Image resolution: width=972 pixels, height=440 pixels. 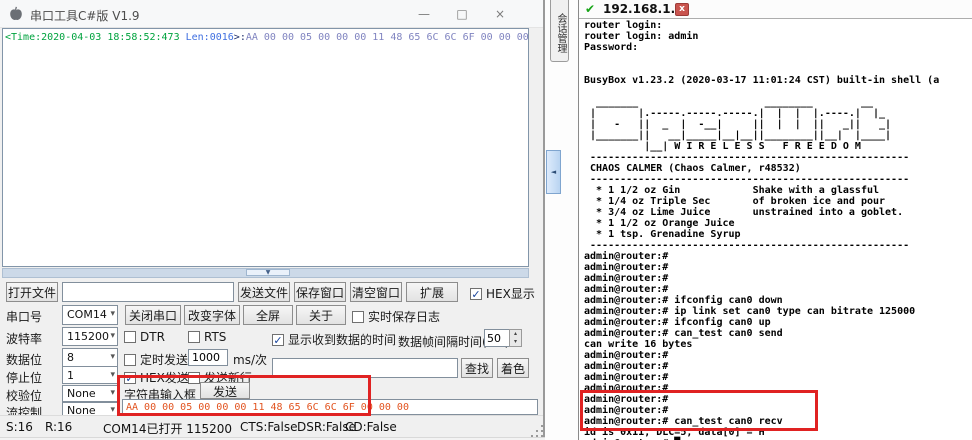 I want to click on spin-down-button: ▾, so click(x=515, y=342).